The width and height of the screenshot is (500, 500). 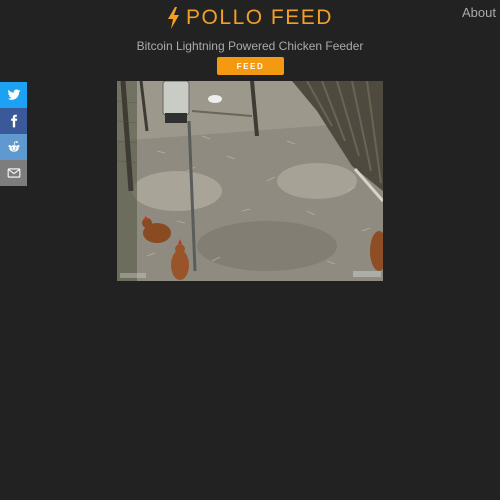 I want to click on site-header: POLLO FEED, so click(x=250, y=20).